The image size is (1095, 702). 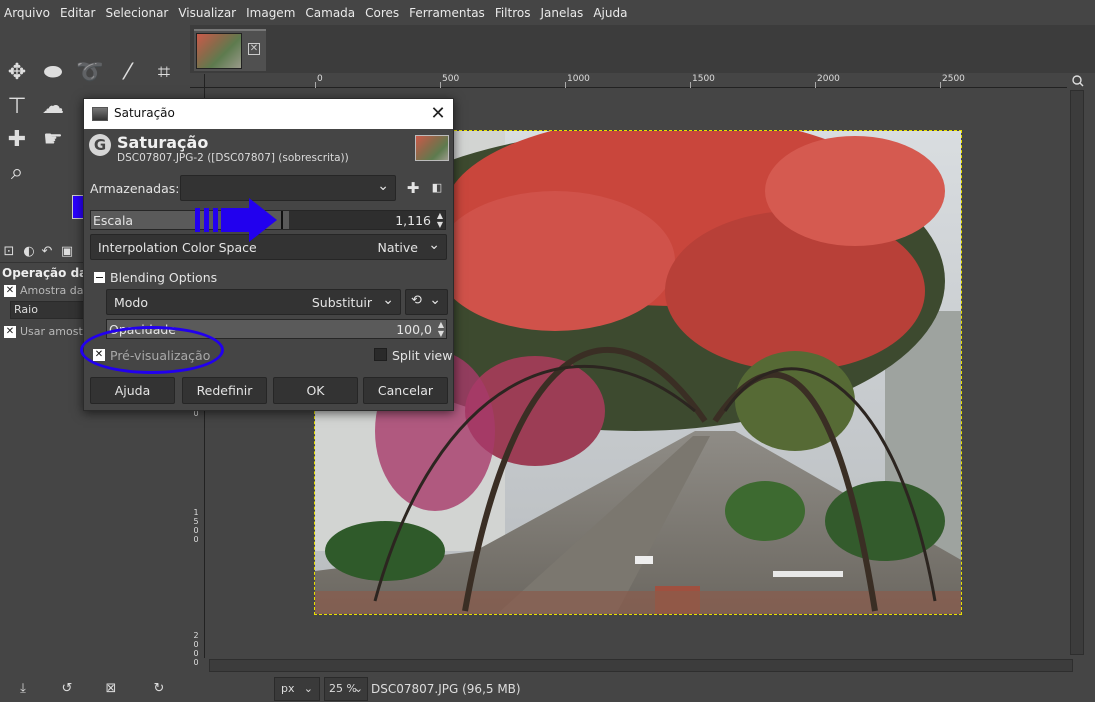 What do you see at coordinates (17, 140) in the screenshot?
I see `heal-tool-icon: ✚` at bounding box center [17, 140].